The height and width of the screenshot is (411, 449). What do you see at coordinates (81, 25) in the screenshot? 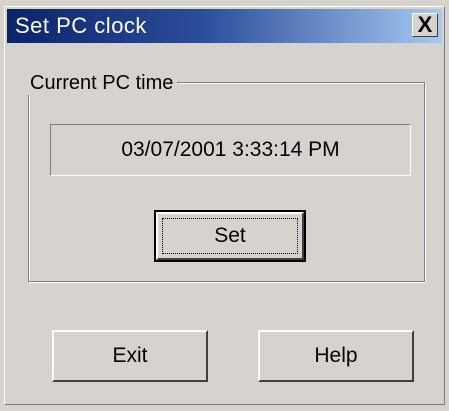
I see `window-title: Set PC clock` at bounding box center [81, 25].